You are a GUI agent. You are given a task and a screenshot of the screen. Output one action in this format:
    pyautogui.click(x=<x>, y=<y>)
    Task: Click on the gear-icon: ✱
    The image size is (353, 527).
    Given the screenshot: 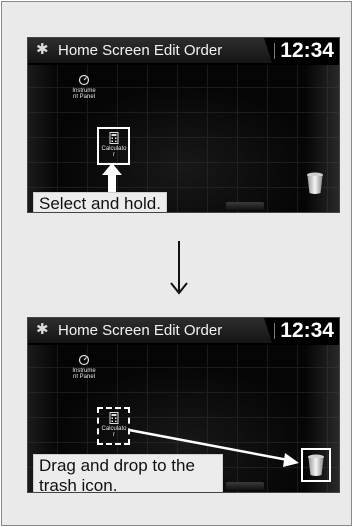 What is the action you would take?
    pyautogui.click(x=44, y=50)
    